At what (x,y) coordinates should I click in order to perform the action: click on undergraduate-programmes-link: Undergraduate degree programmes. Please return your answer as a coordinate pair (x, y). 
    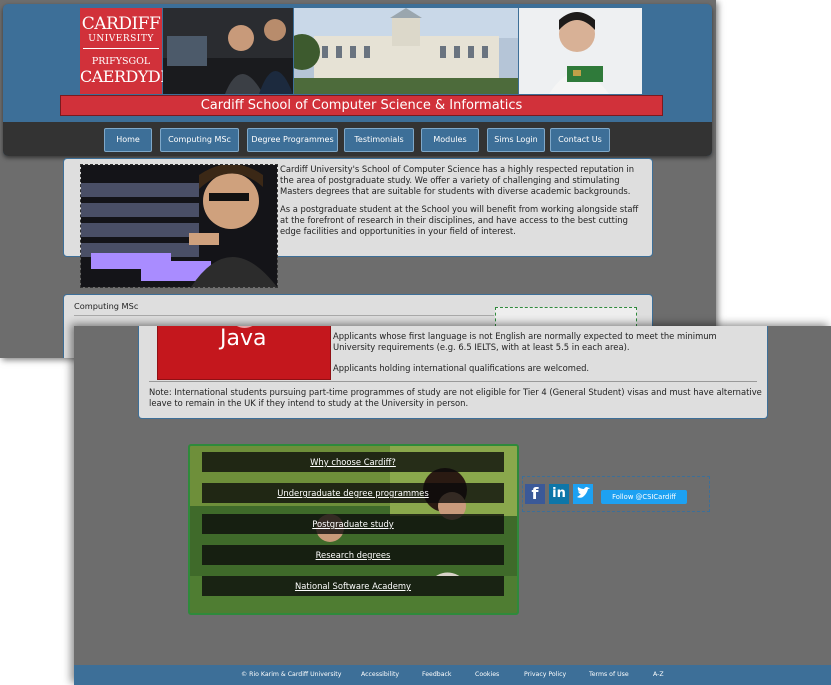
    Looking at the image, I should click on (353, 493).